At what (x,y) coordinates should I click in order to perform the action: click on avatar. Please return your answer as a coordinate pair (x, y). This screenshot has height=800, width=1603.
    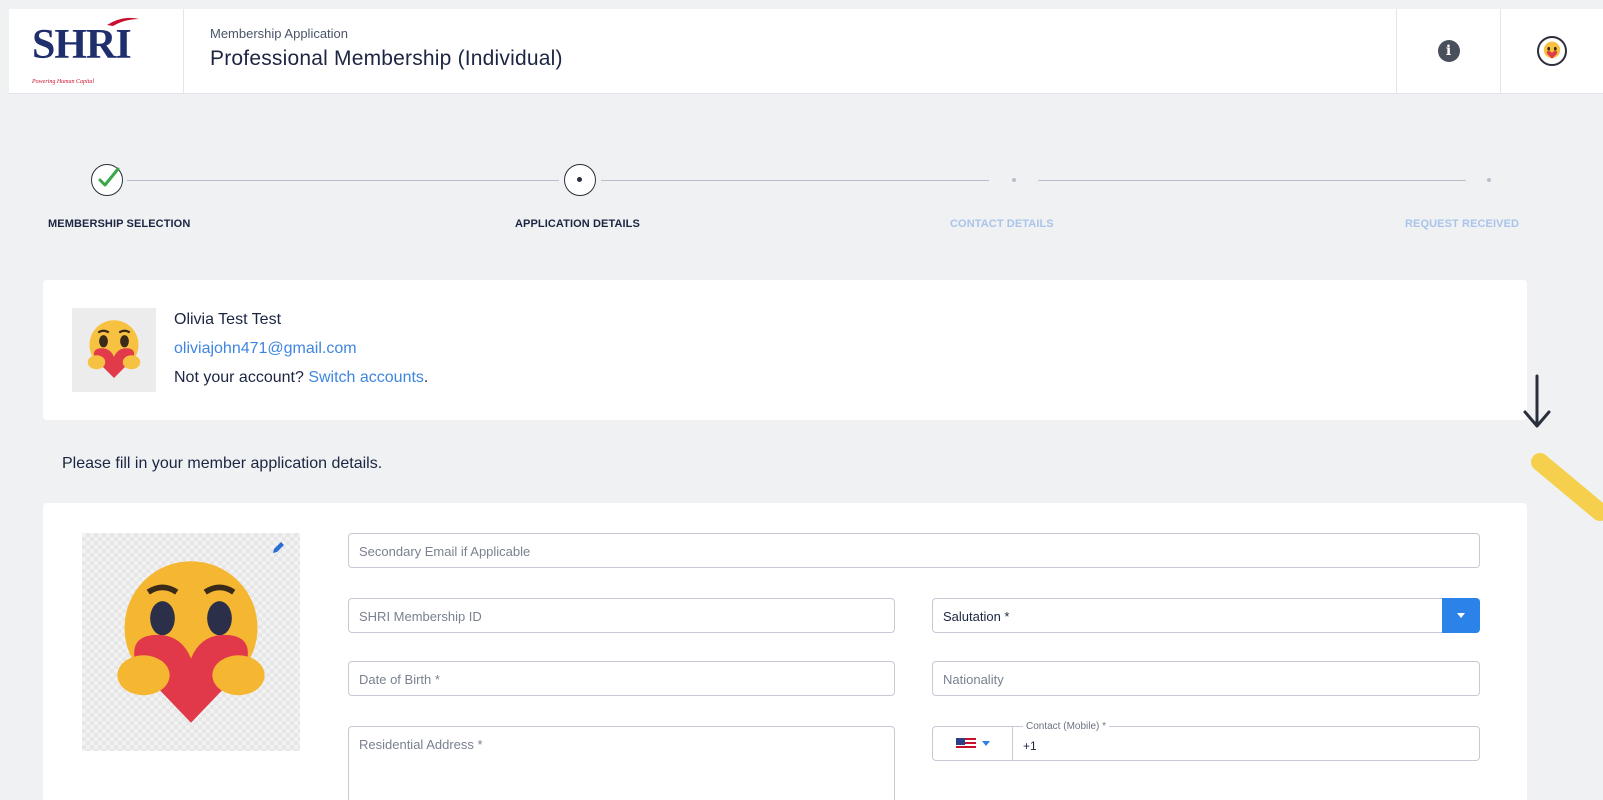
    Looking at the image, I should click on (1552, 51).